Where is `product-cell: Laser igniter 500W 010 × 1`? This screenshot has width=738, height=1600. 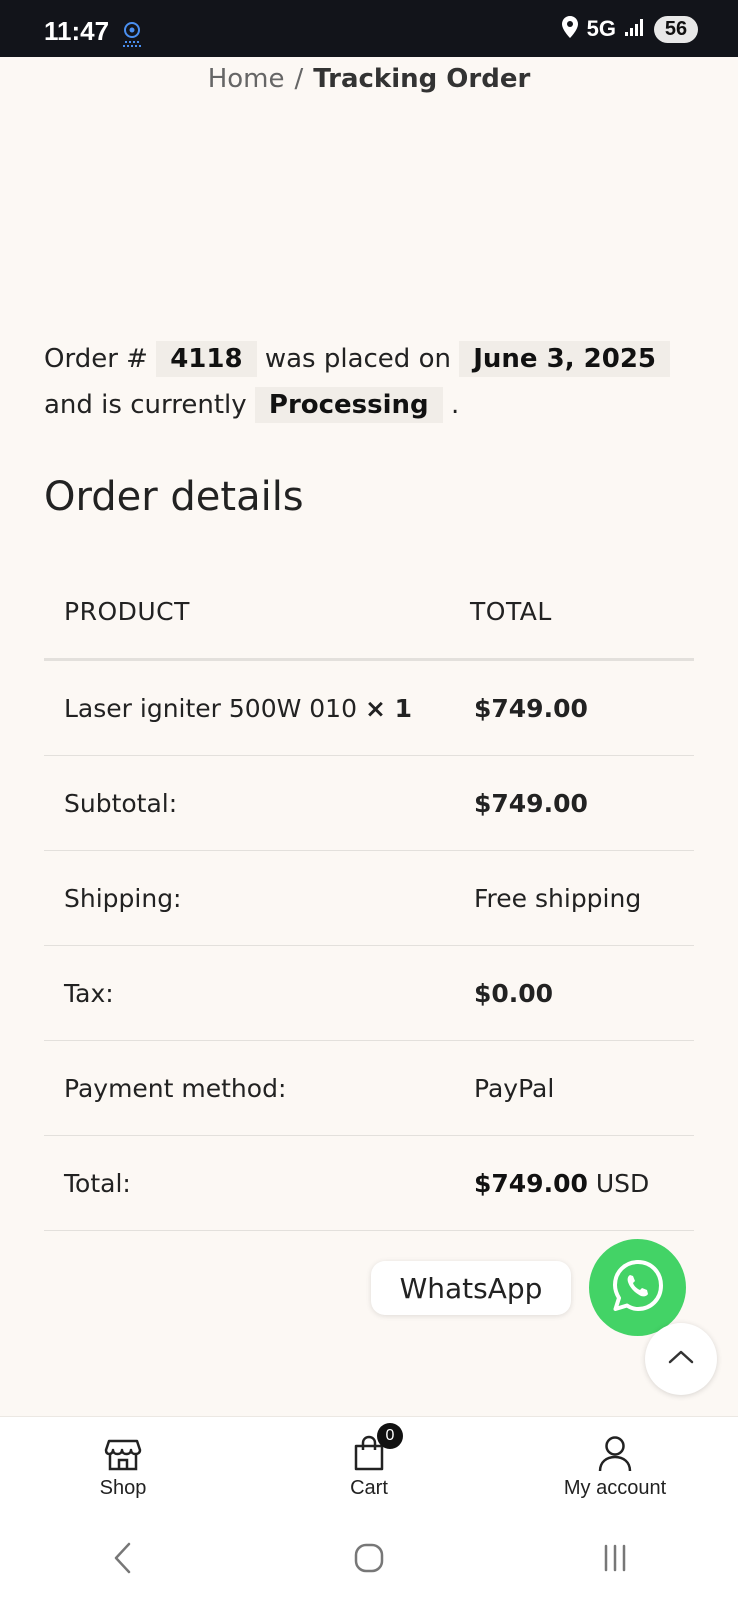
product-cell: Laser igniter 500W 010 × 1 is located at coordinates (247, 708).